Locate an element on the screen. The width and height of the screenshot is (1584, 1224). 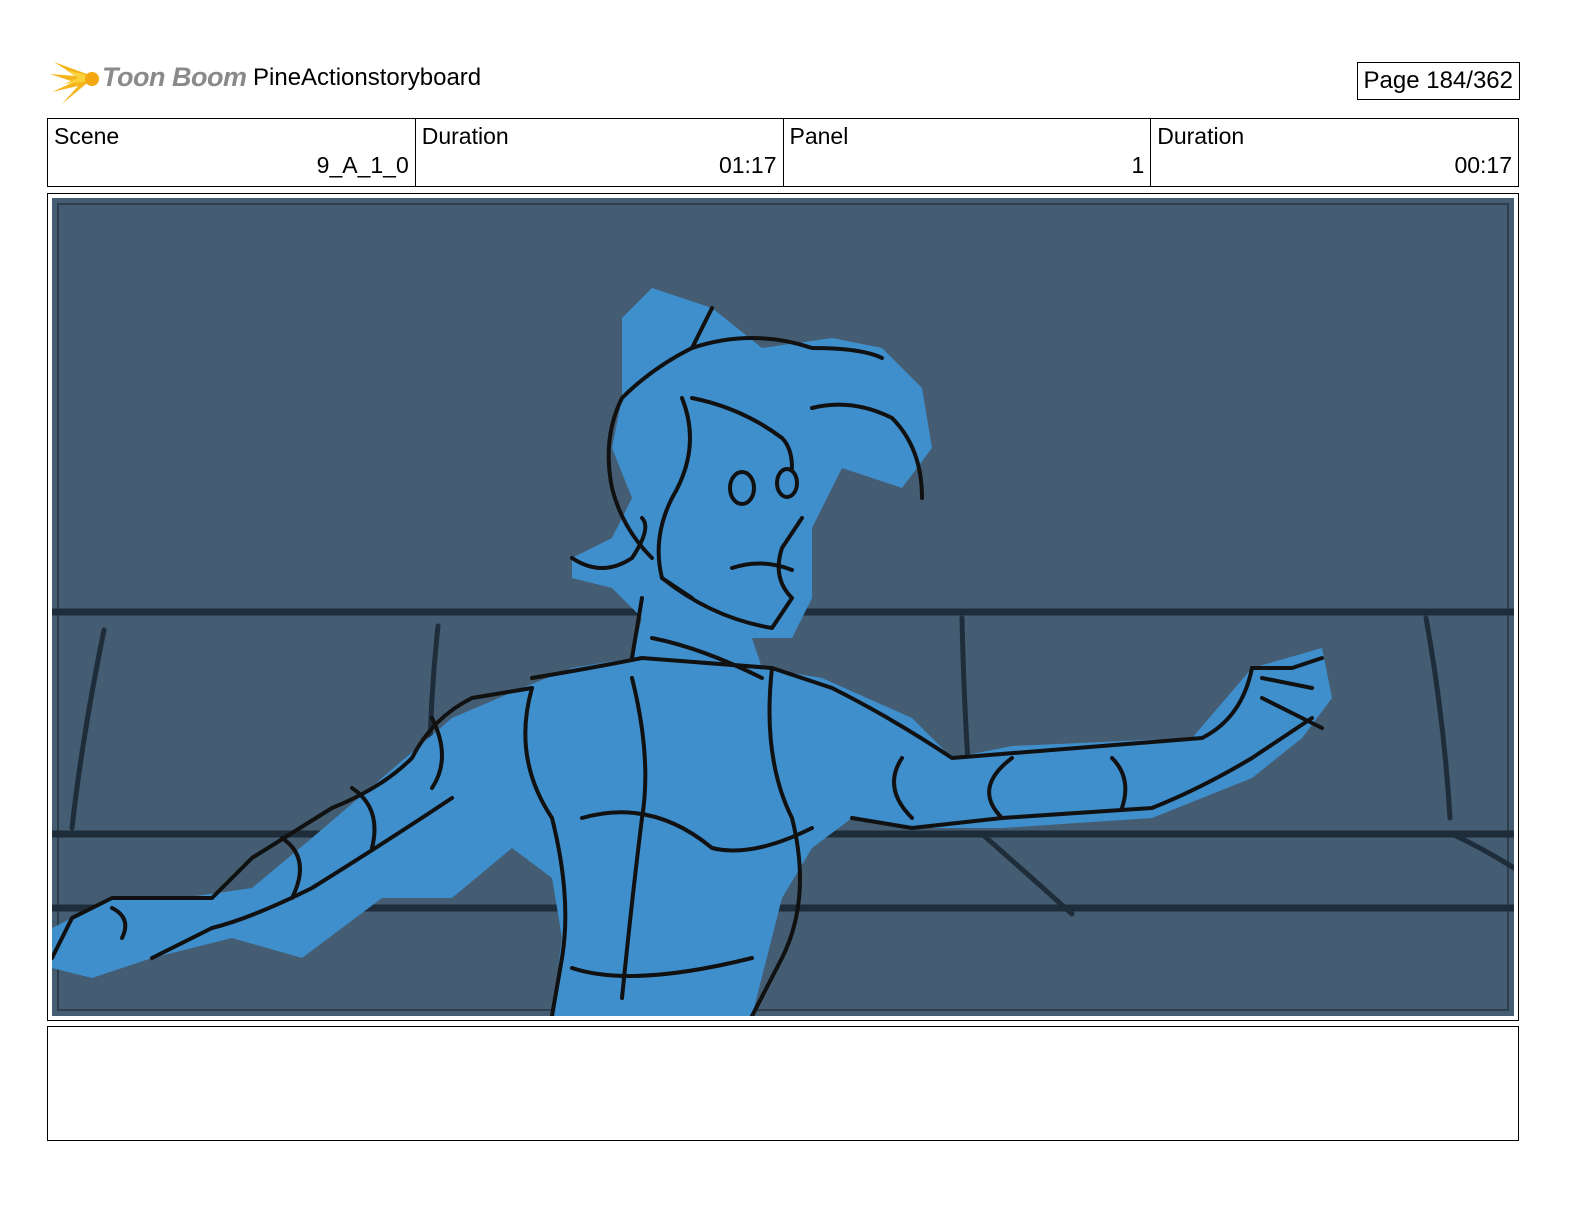
scene-duration-cell: Duration 01:17 is located at coordinates (600, 152).